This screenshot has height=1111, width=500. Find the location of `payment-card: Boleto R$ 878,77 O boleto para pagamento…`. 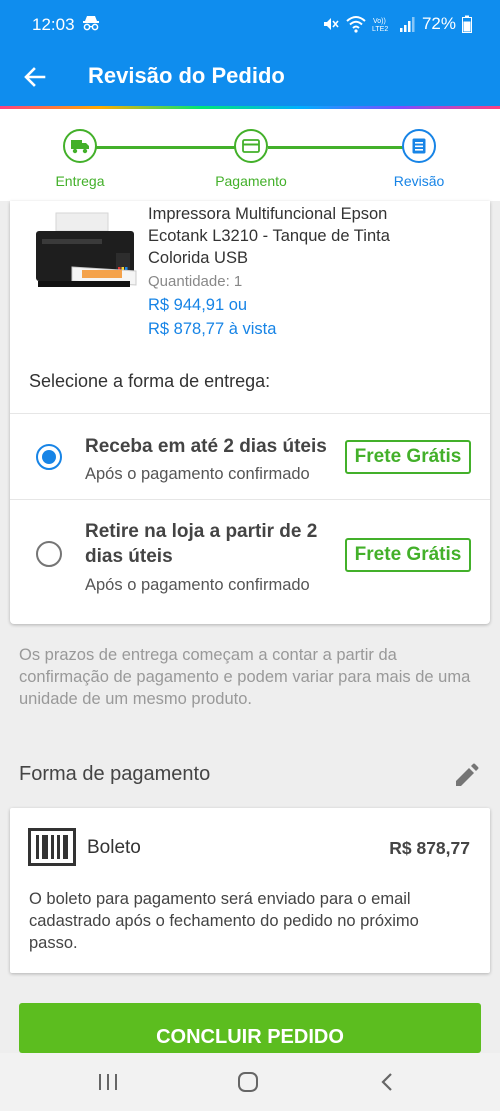

payment-card: Boleto R$ 878,77 O boleto para pagamento… is located at coordinates (250, 890).